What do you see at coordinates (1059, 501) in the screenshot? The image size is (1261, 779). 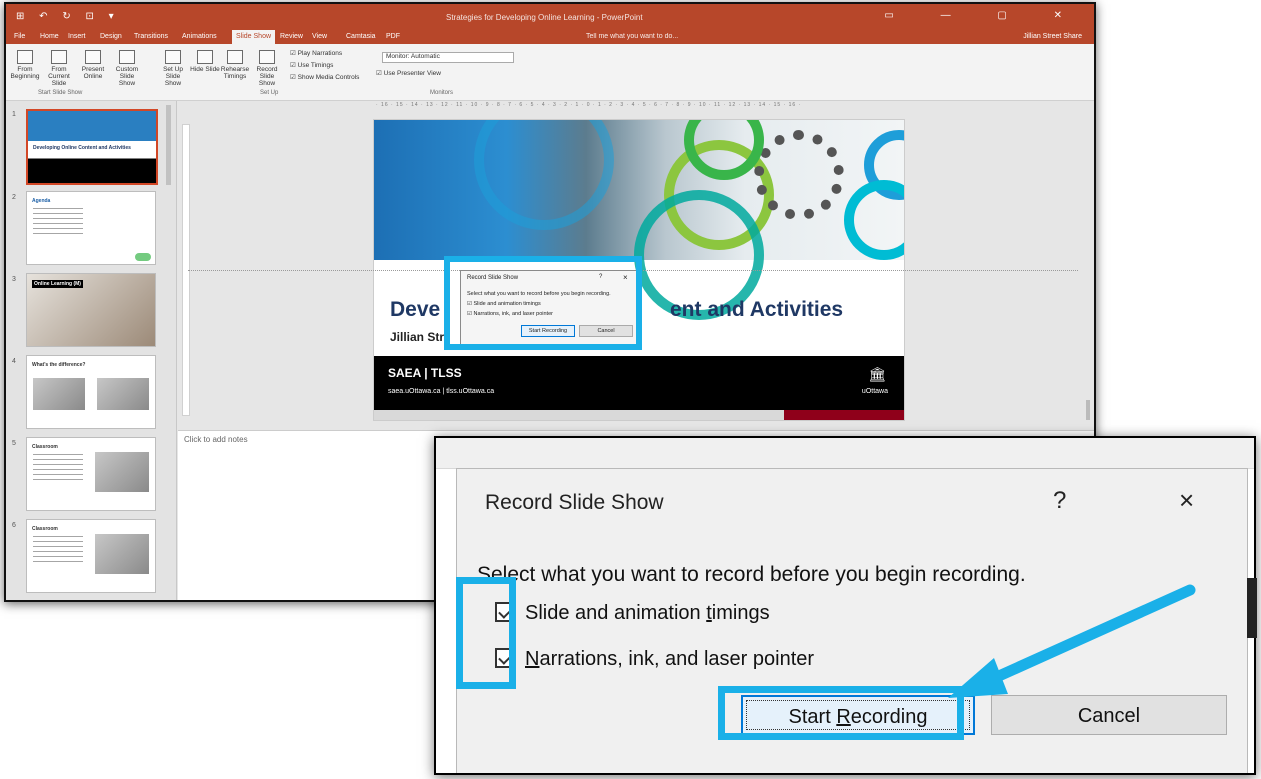 I see `help-icon: ?` at bounding box center [1059, 501].